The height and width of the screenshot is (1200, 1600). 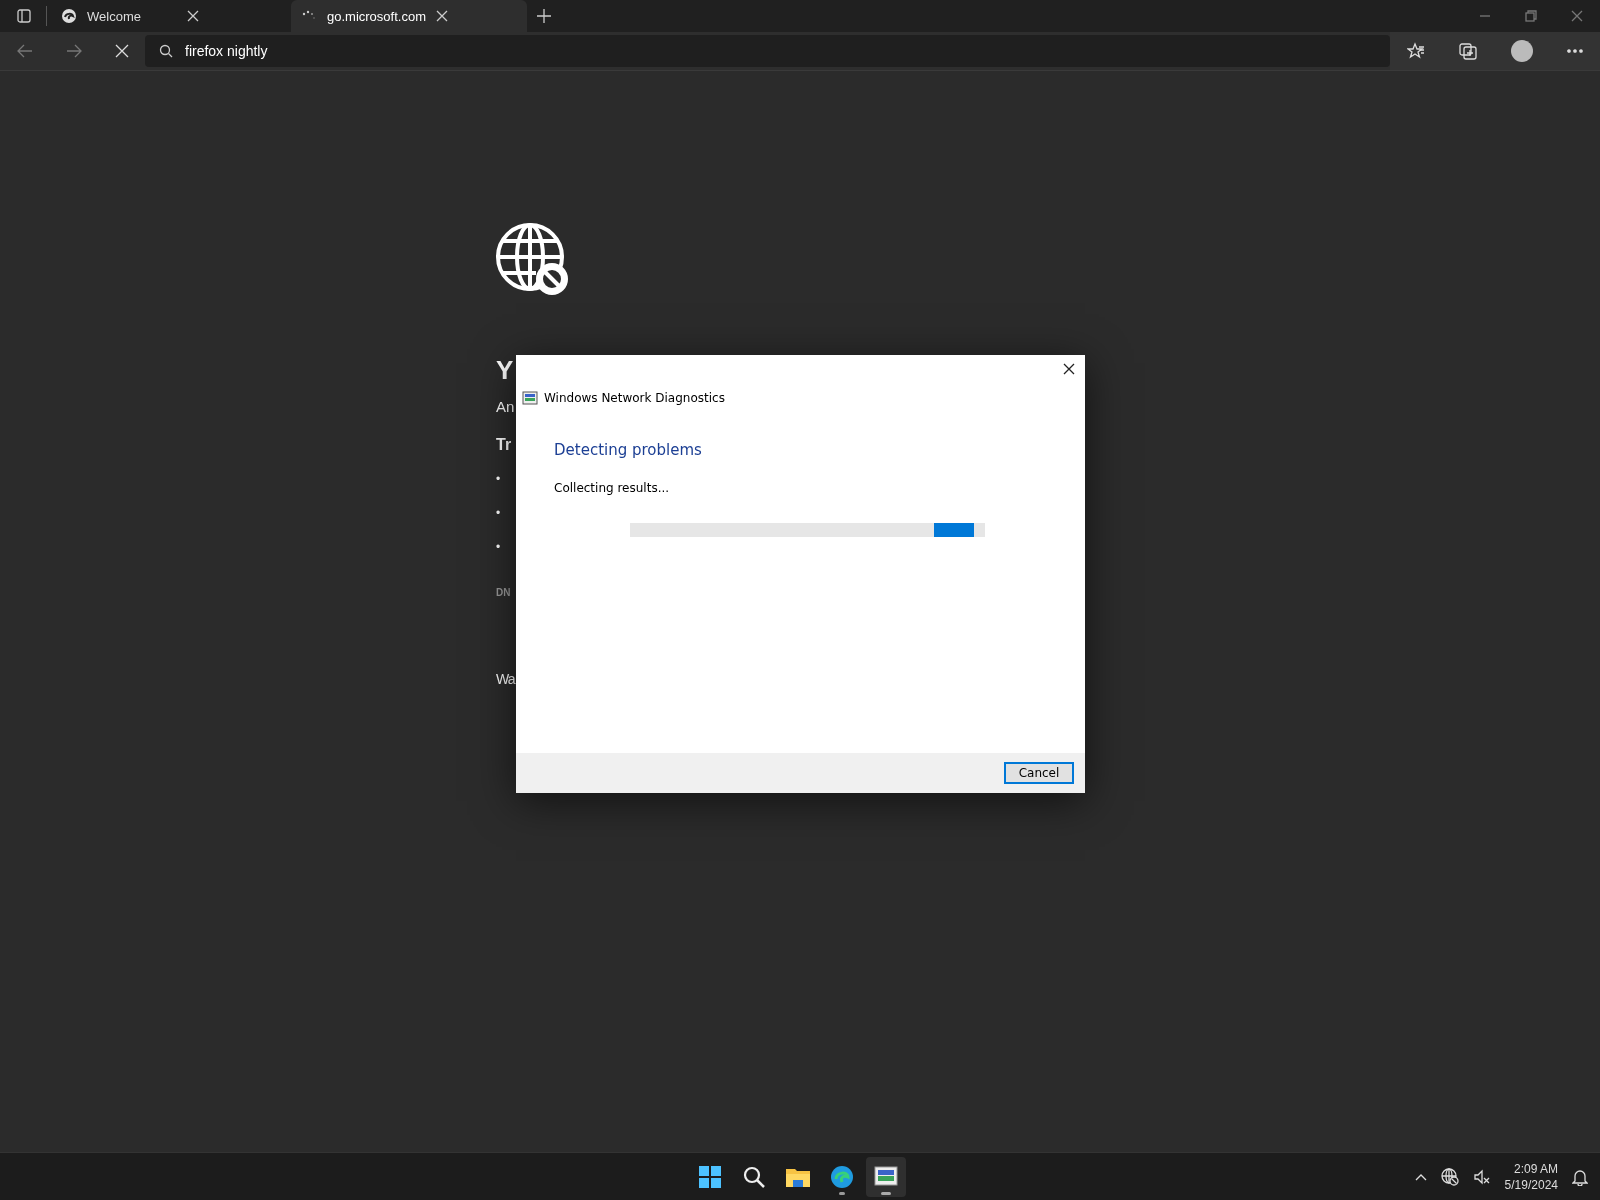 What do you see at coordinates (1039, 773) in the screenshot?
I see `cancel-button: Cancel` at bounding box center [1039, 773].